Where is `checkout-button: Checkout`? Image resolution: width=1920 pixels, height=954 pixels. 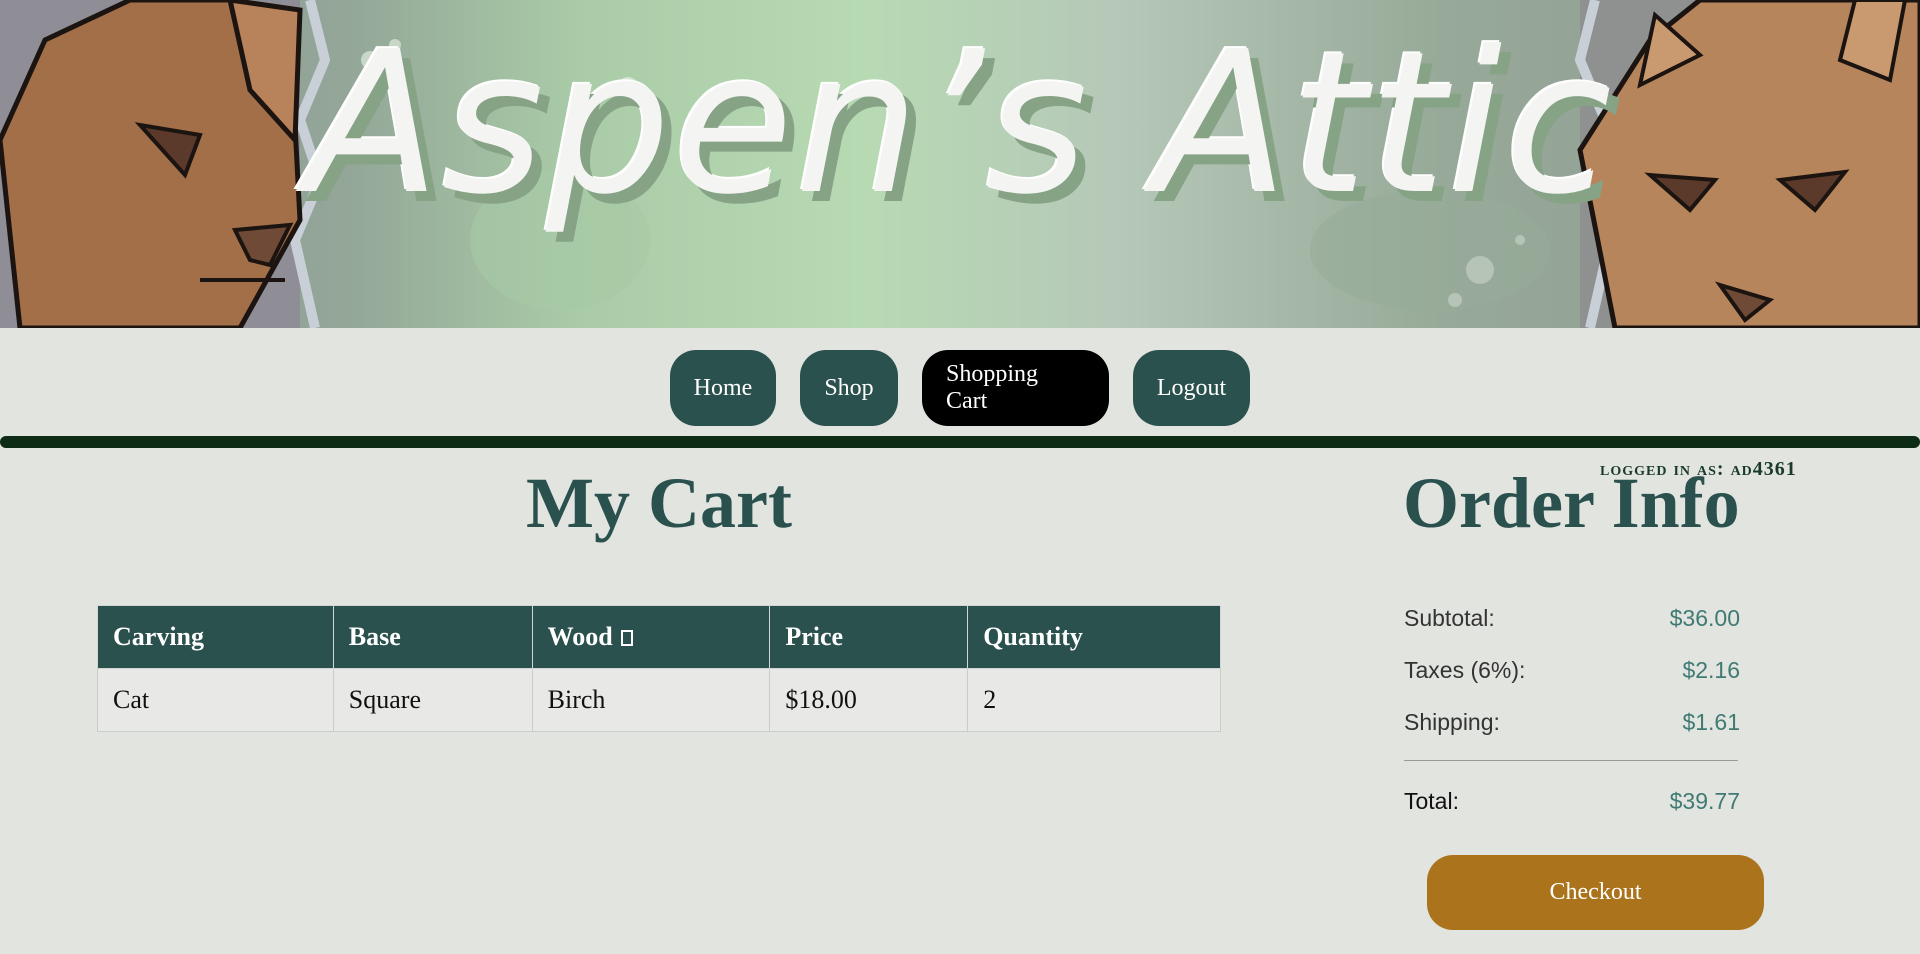 checkout-button: Checkout is located at coordinates (1595, 892).